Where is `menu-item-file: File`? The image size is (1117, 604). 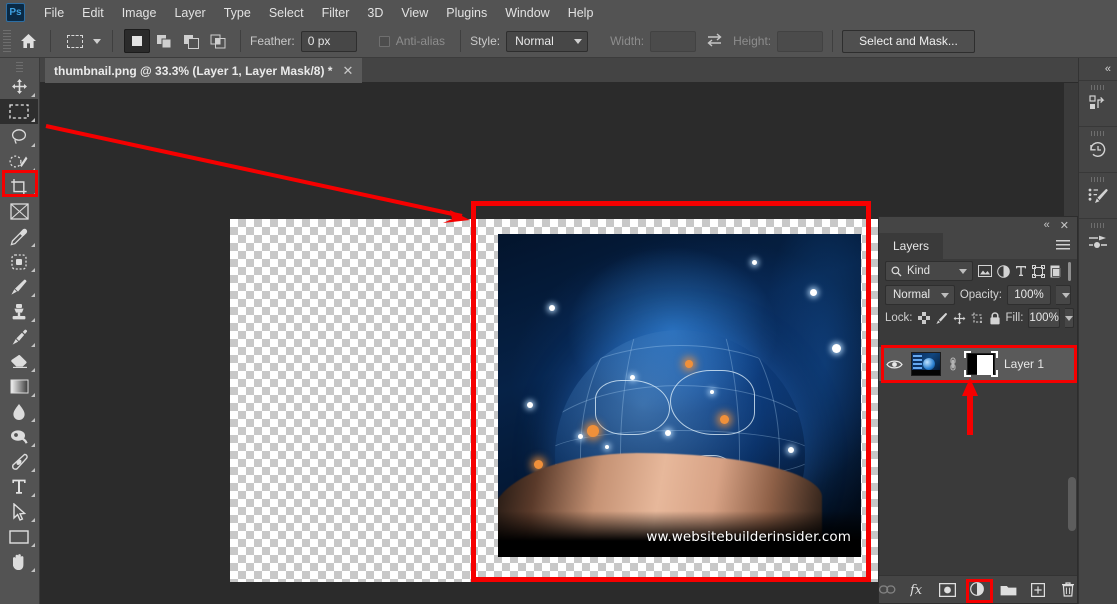 menu-item-file: File is located at coordinates (54, 13).